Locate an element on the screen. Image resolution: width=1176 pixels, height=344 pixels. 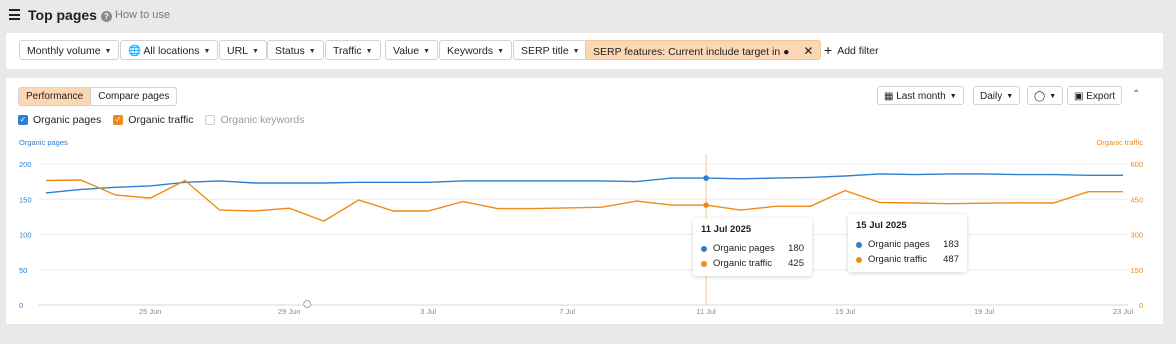
filter-keywords: Keywords ▼ is located at coordinates (476, 50).